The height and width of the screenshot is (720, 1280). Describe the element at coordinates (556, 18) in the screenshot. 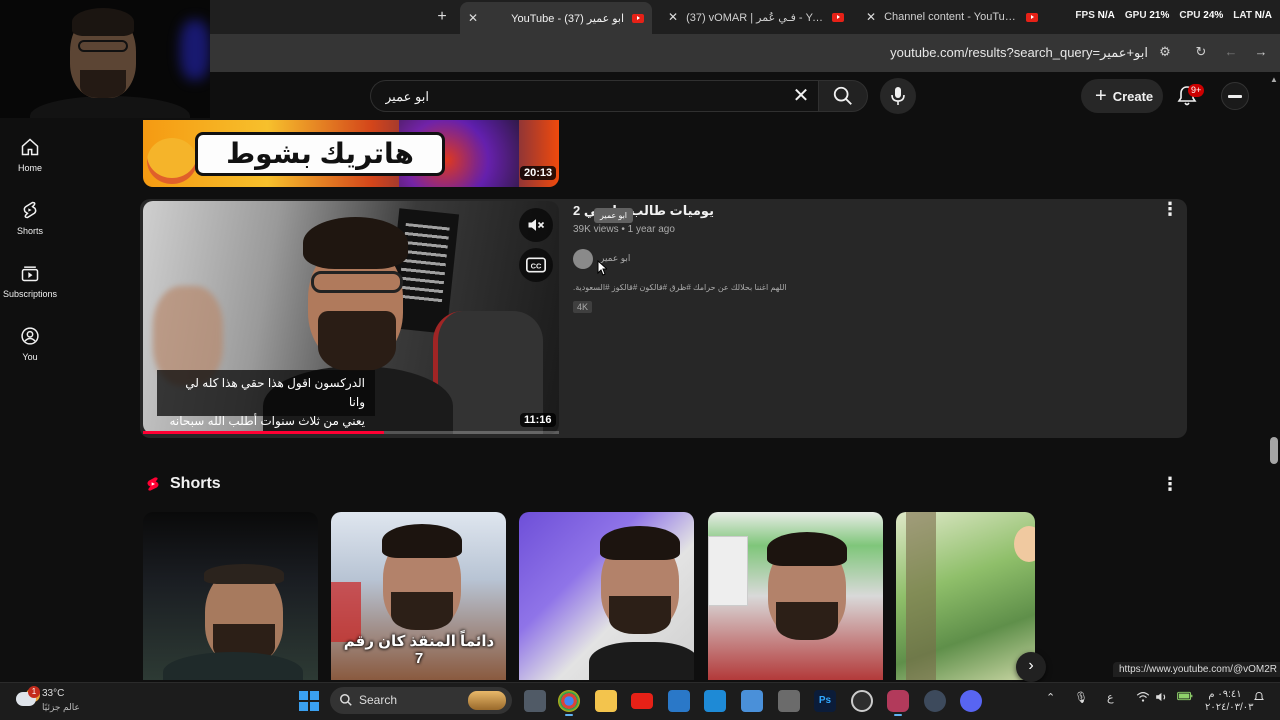

I see `tab-youtube-search: ✕ YouTube - ابو عمير (37)` at that location.